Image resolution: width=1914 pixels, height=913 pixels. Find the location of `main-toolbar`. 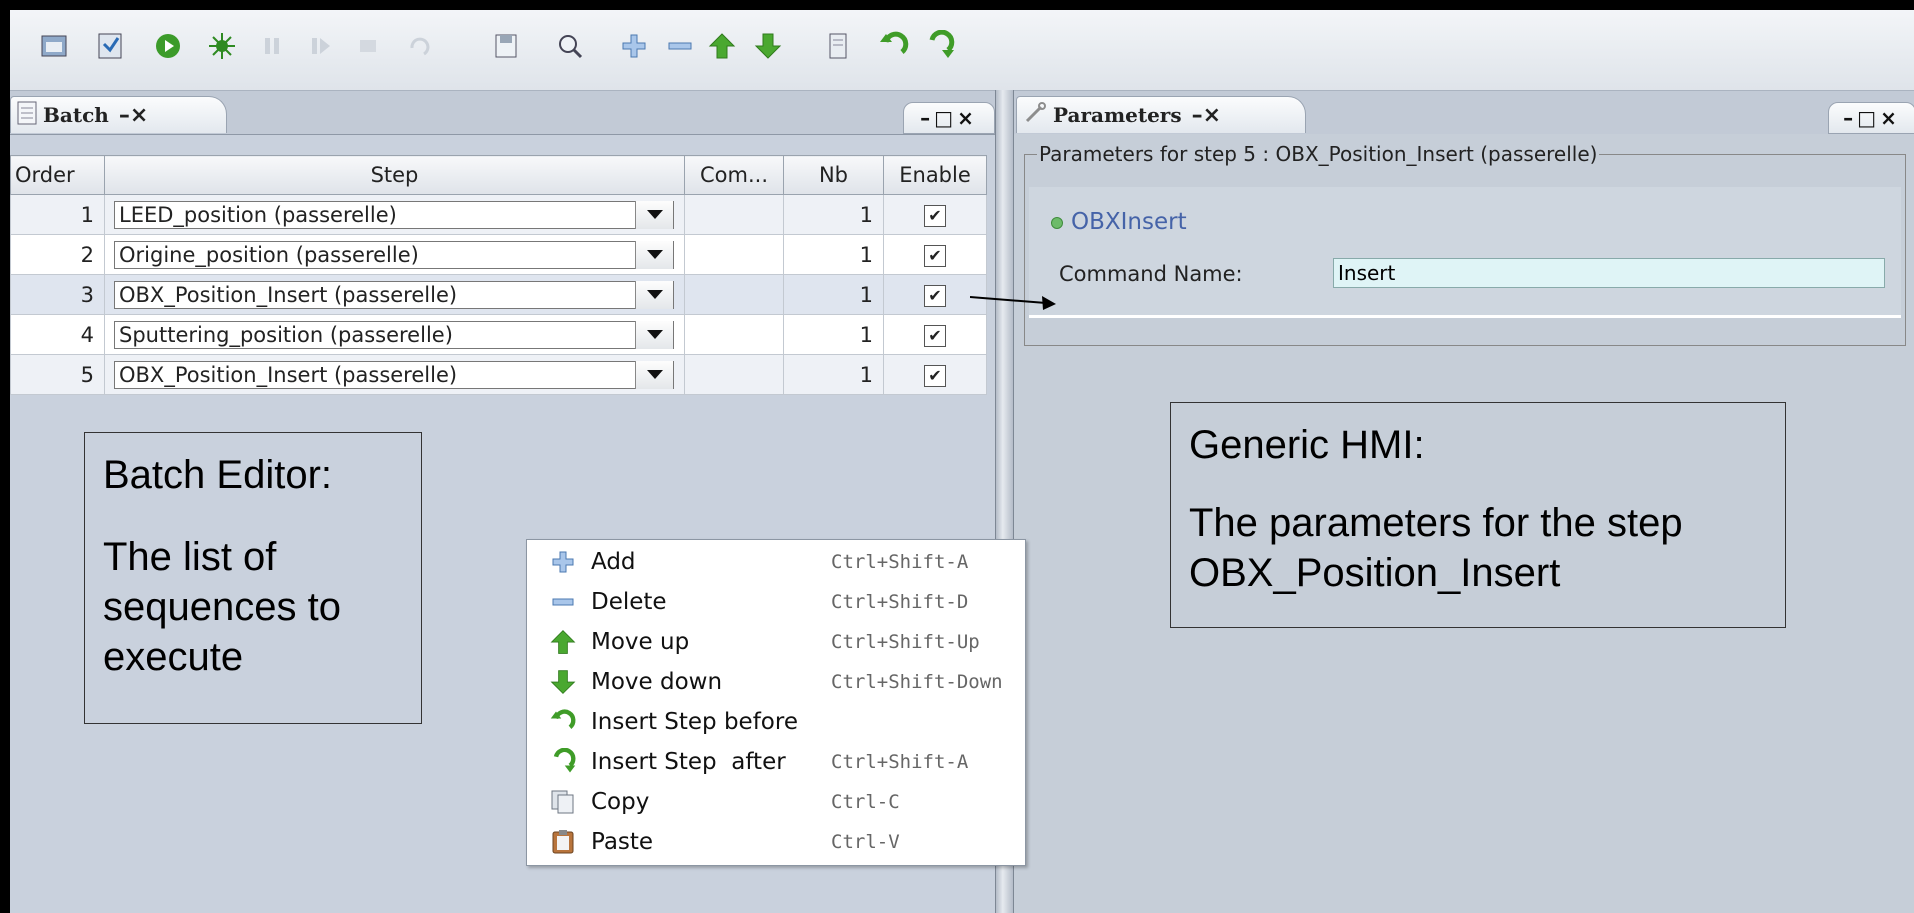

main-toolbar is located at coordinates (962, 50).